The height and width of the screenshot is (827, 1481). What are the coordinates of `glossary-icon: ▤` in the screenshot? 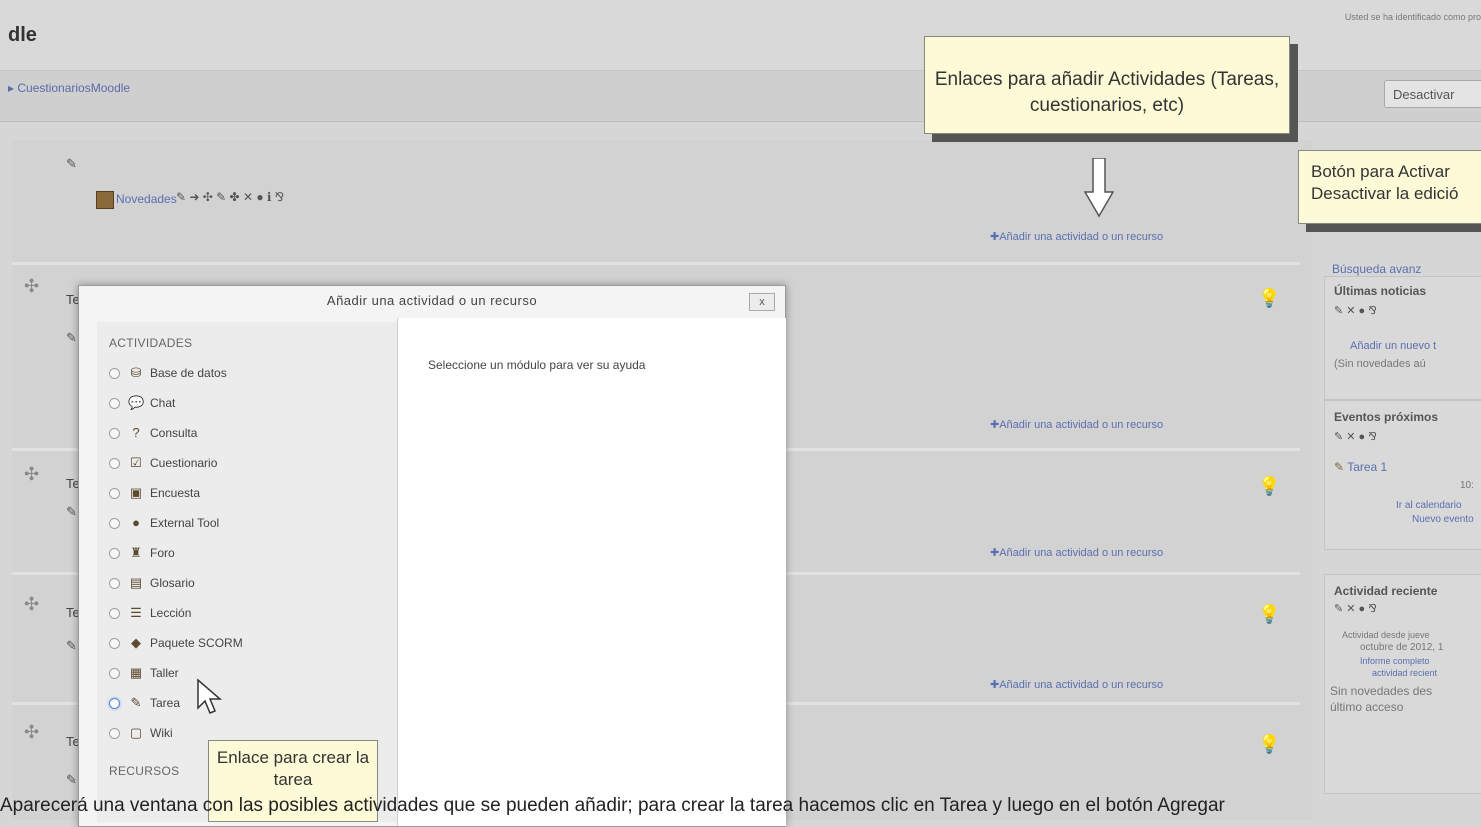 It's located at (136, 582).